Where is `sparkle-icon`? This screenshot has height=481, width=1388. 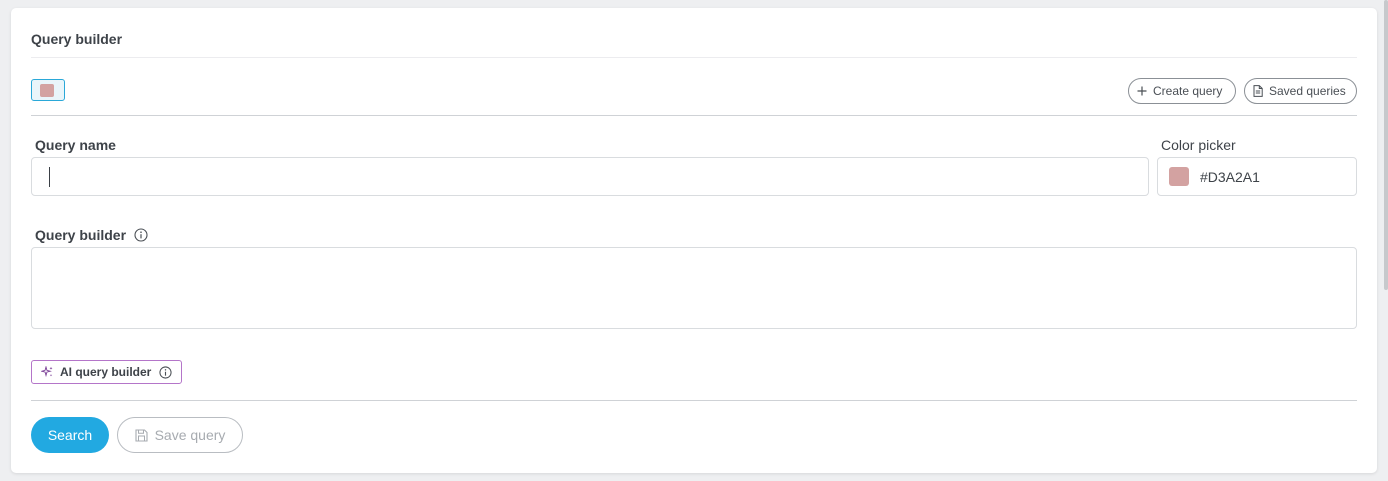 sparkle-icon is located at coordinates (47, 372).